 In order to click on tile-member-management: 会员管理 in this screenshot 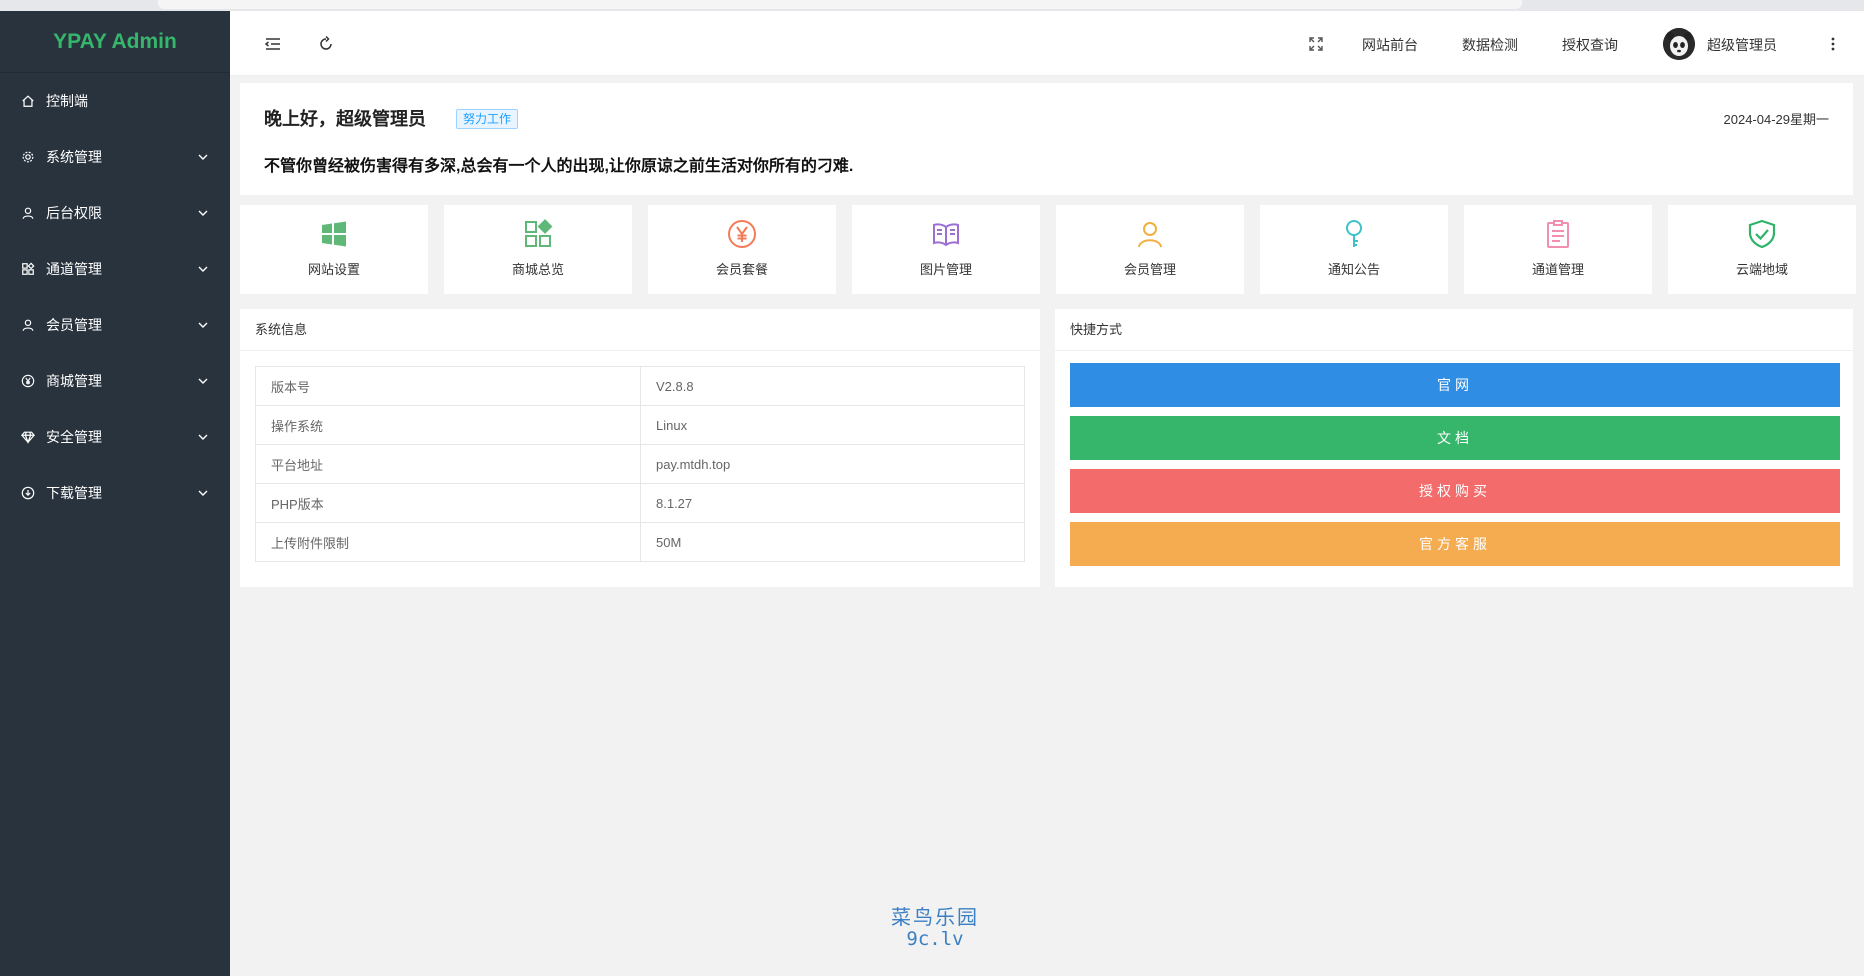, I will do `click(1150, 249)`.